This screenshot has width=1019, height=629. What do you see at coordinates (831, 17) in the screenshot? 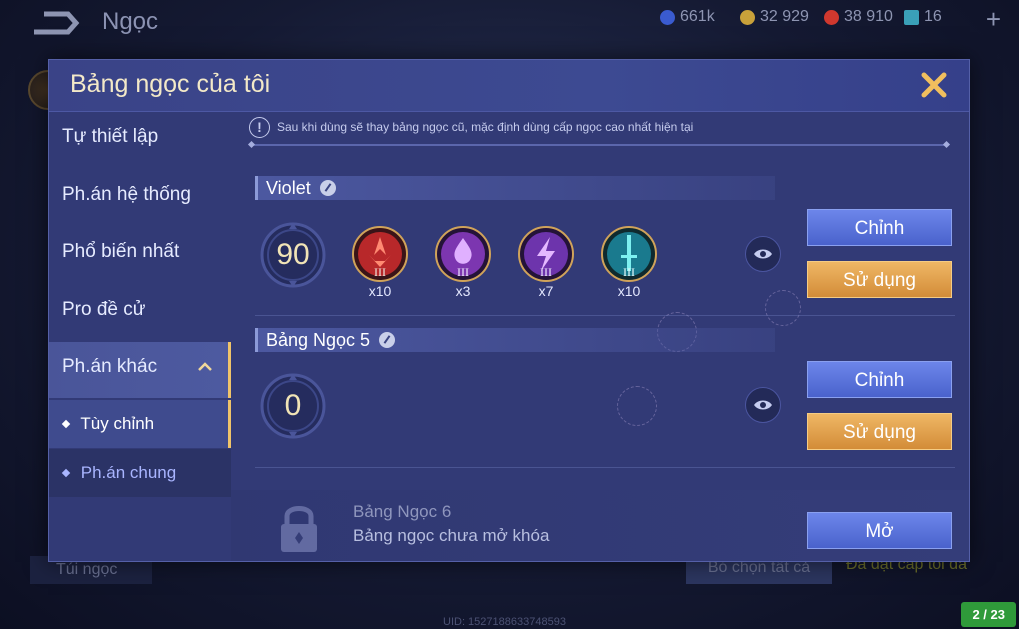
I see `red-shard-icon` at bounding box center [831, 17].